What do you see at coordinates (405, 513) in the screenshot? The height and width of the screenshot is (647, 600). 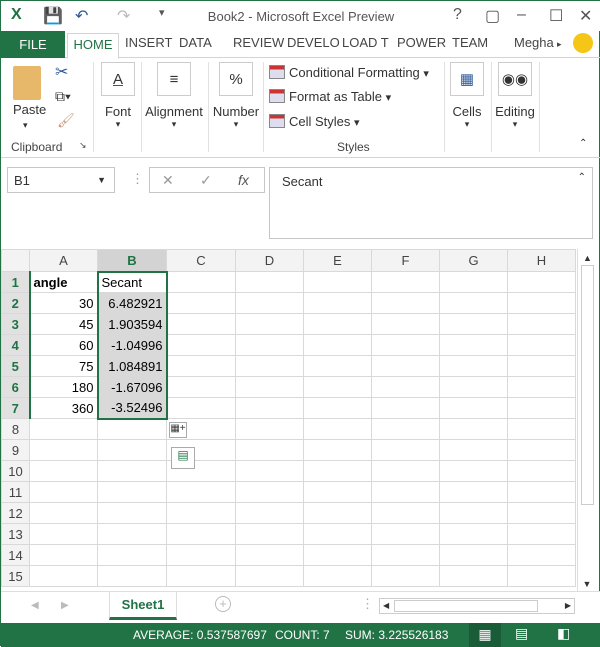 I see `cell-F12` at bounding box center [405, 513].